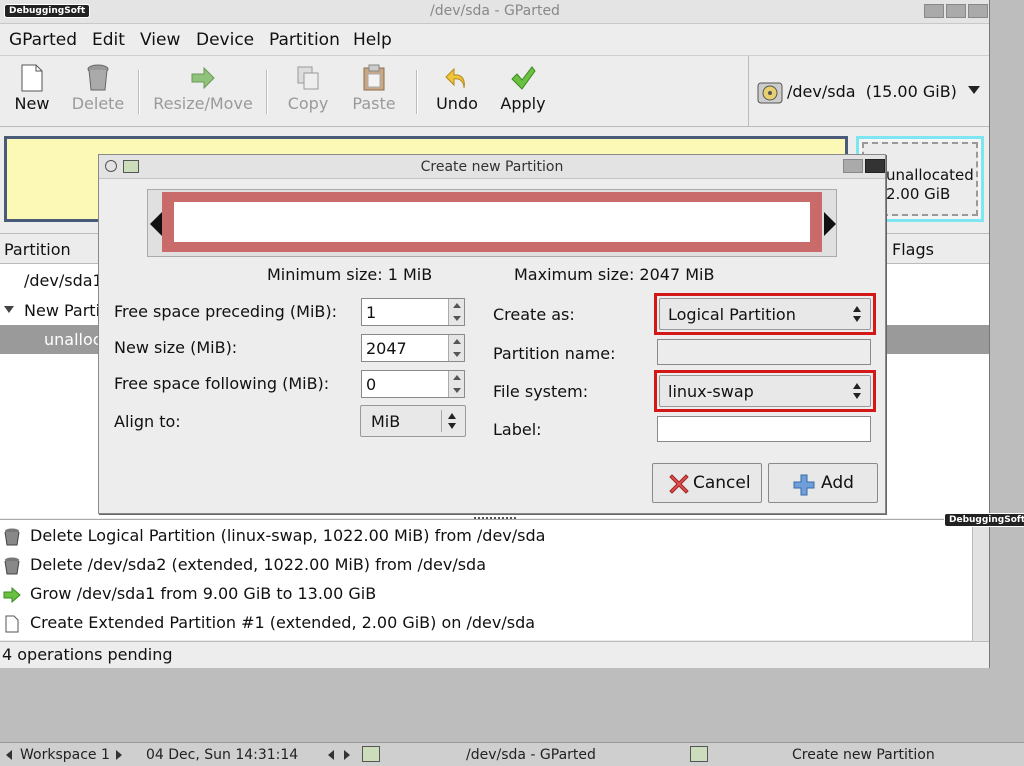  What do you see at coordinates (554, 353) in the screenshot?
I see `partition-name-label: Partition name:` at bounding box center [554, 353].